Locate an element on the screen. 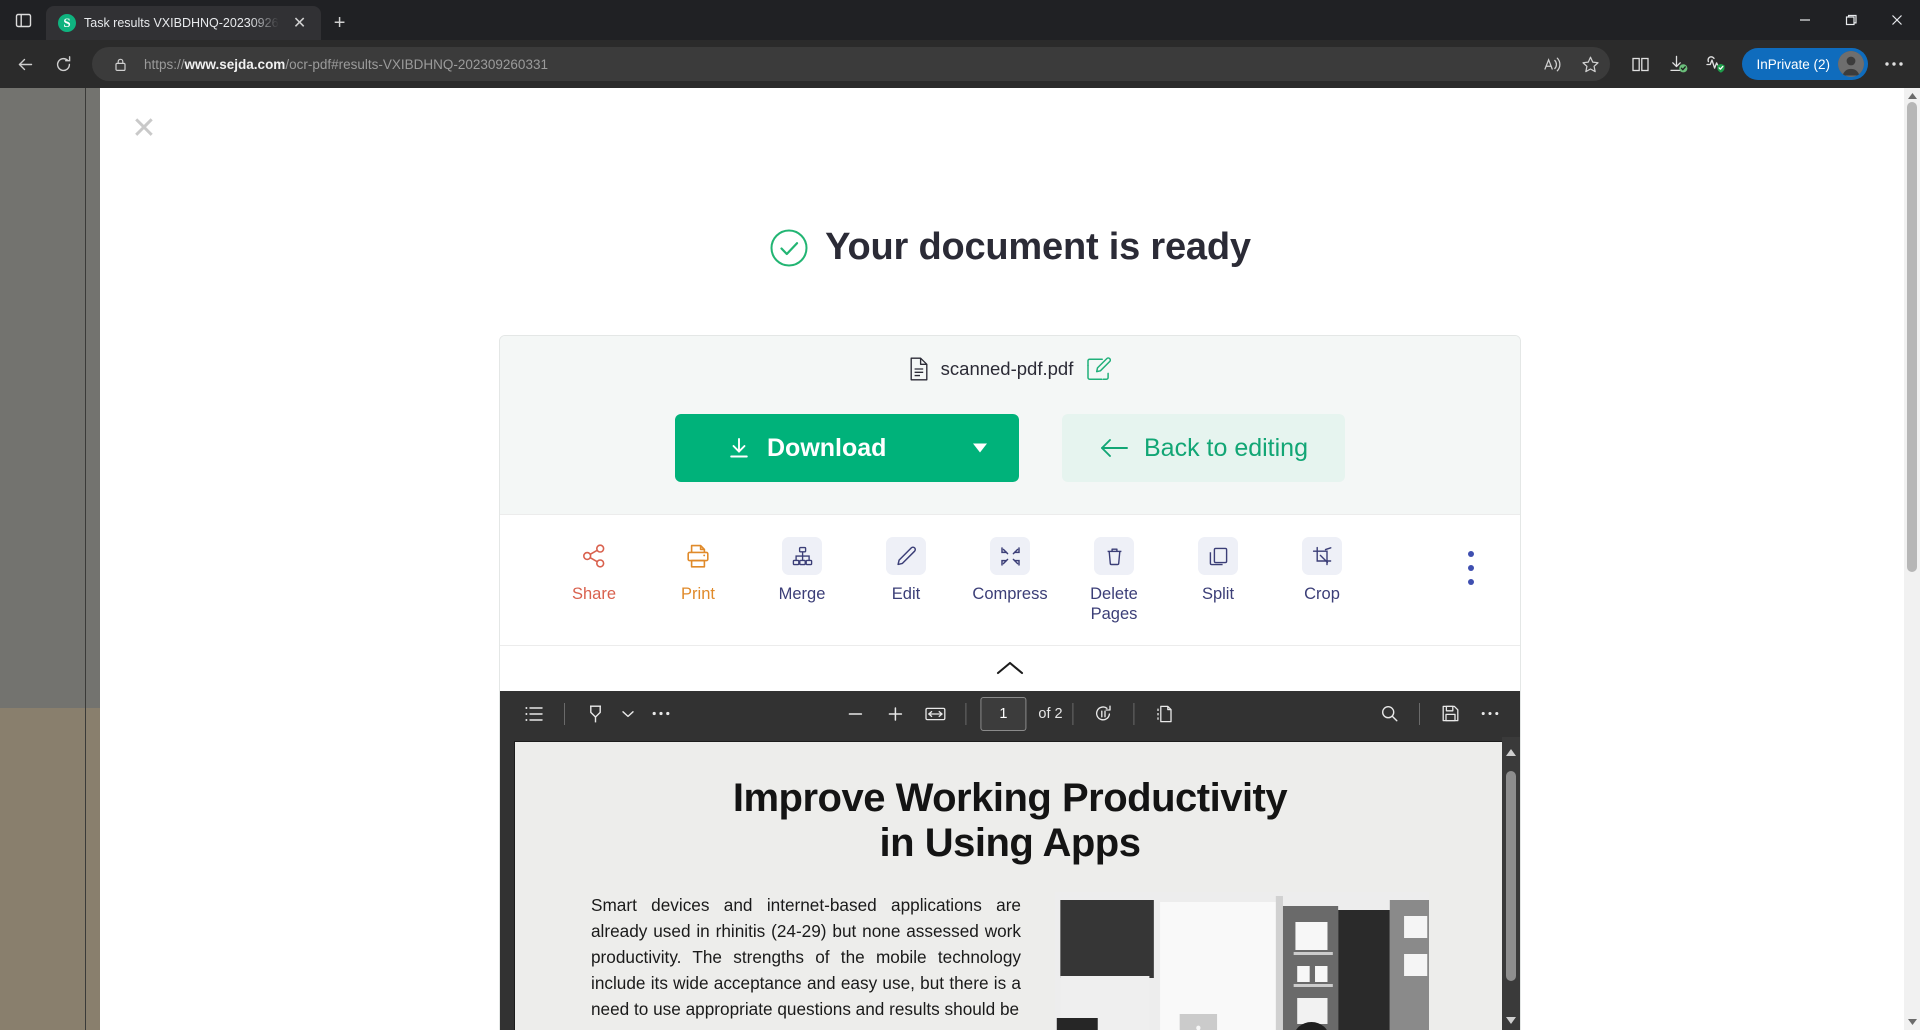 The image size is (1920, 1030). back-to-editing-button: Back to editing is located at coordinates (1203, 448).